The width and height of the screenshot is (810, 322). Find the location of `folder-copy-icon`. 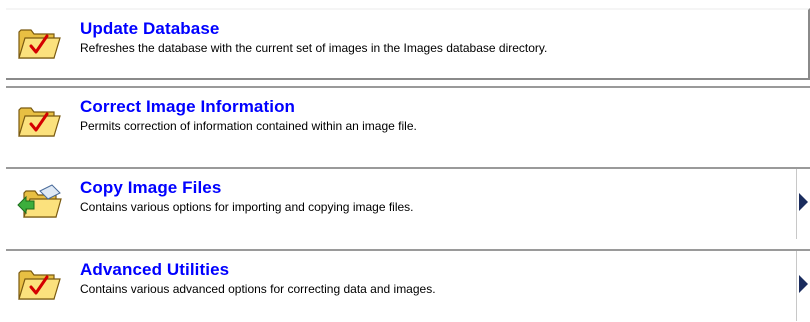

folder-copy-icon is located at coordinates (39, 201).